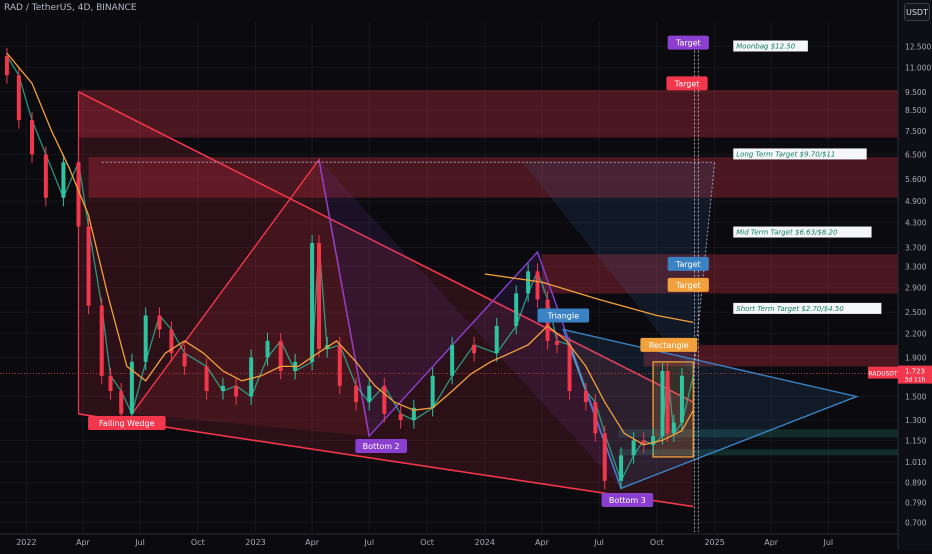 Image resolution: width=932 pixels, height=554 pixels. I want to click on symbol-title: RAD / TetherUS, 4D, BINANCE, so click(70, 8).